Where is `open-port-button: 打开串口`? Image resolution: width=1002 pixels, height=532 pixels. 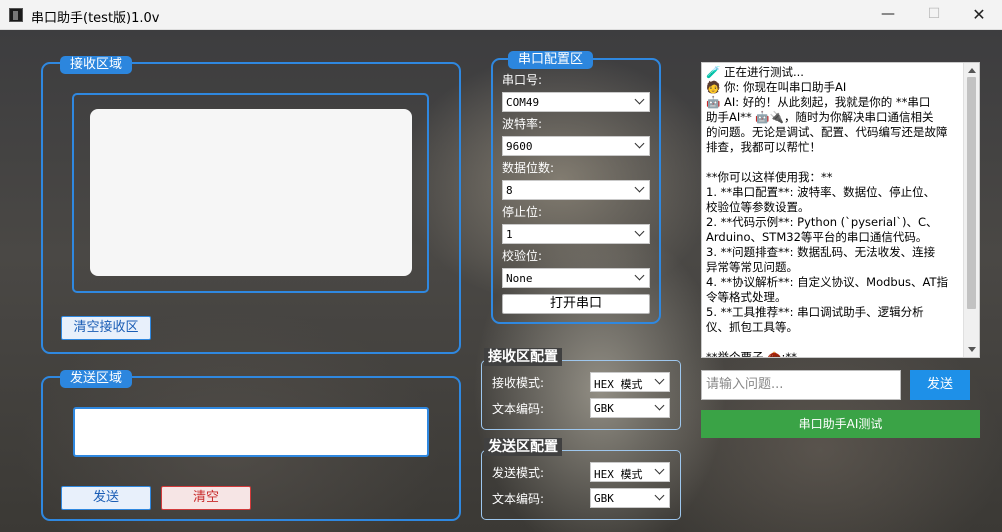
open-port-button: 打开串口 is located at coordinates (576, 304).